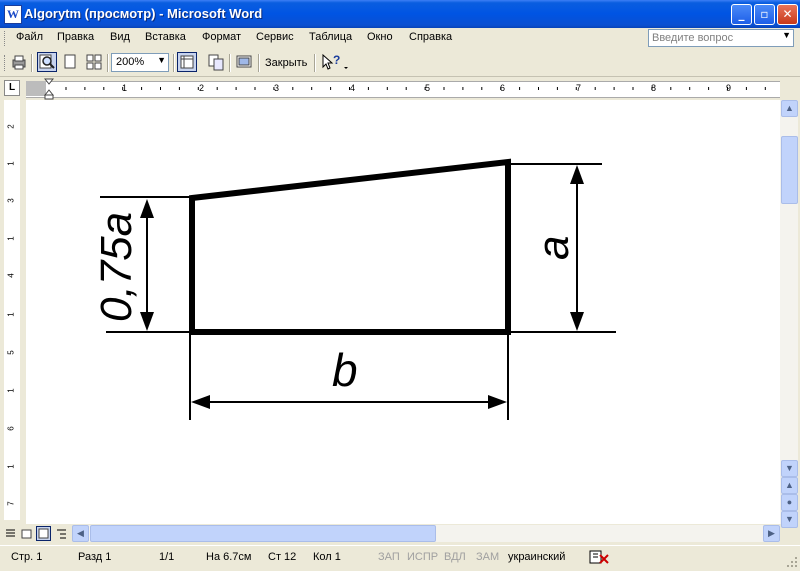 The image size is (800, 571). Describe the element at coordinates (789, 485) in the screenshot. I see `previous-page-button: ▲` at that location.